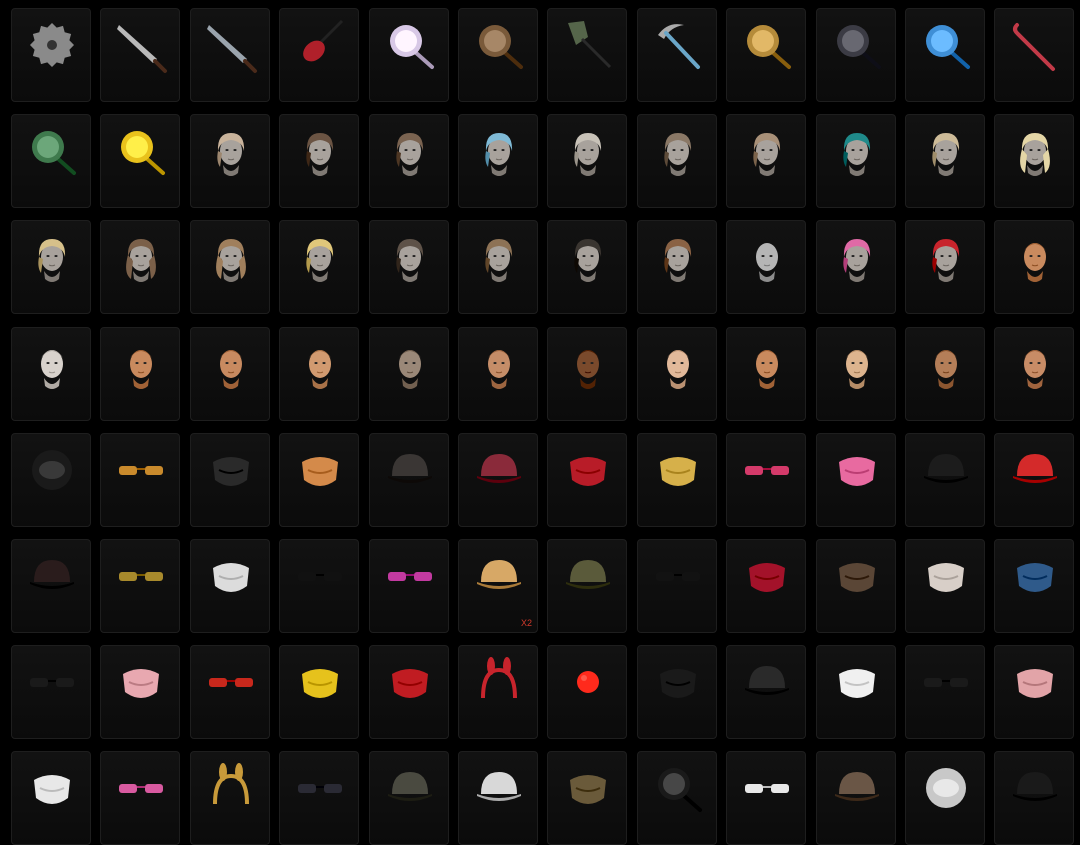 This screenshot has width=1080, height=845. What do you see at coordinates (678, 576) in the screenshot?
I see `wayfarer-sunglasses-icon` at bounding box center [678, 576].